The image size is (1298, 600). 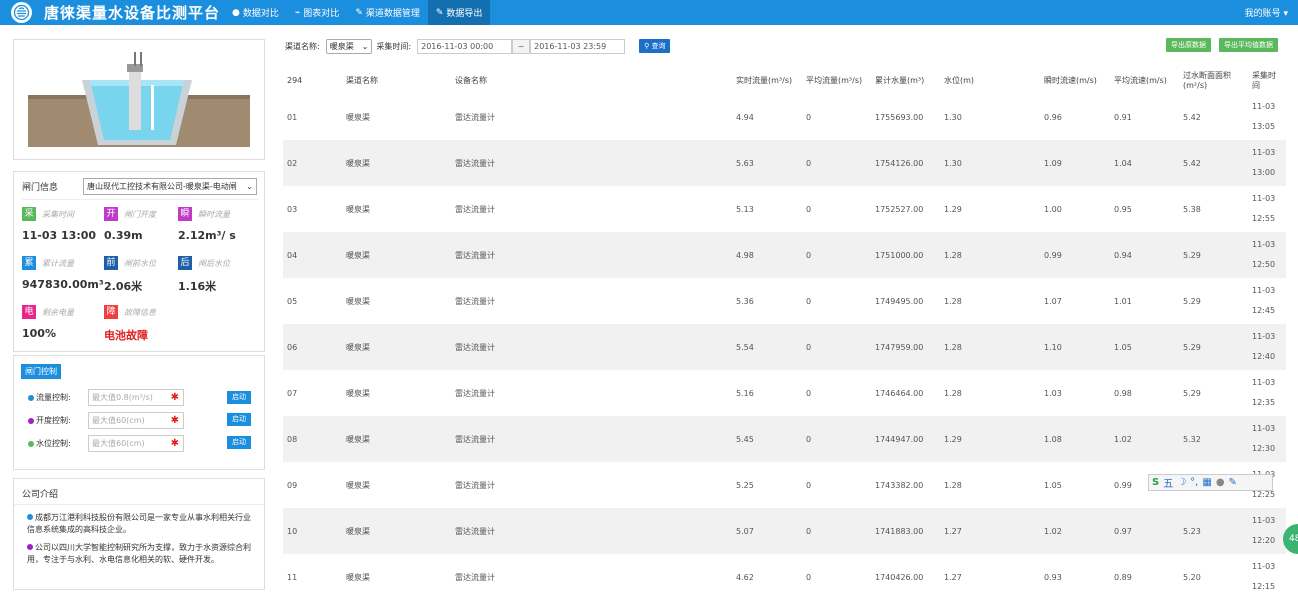 What do you see at coordinates (387, 12) in the screenshot?
I see `nav-channel-data: ✎ 渠道数据管理` at bounding box center [387, 12].